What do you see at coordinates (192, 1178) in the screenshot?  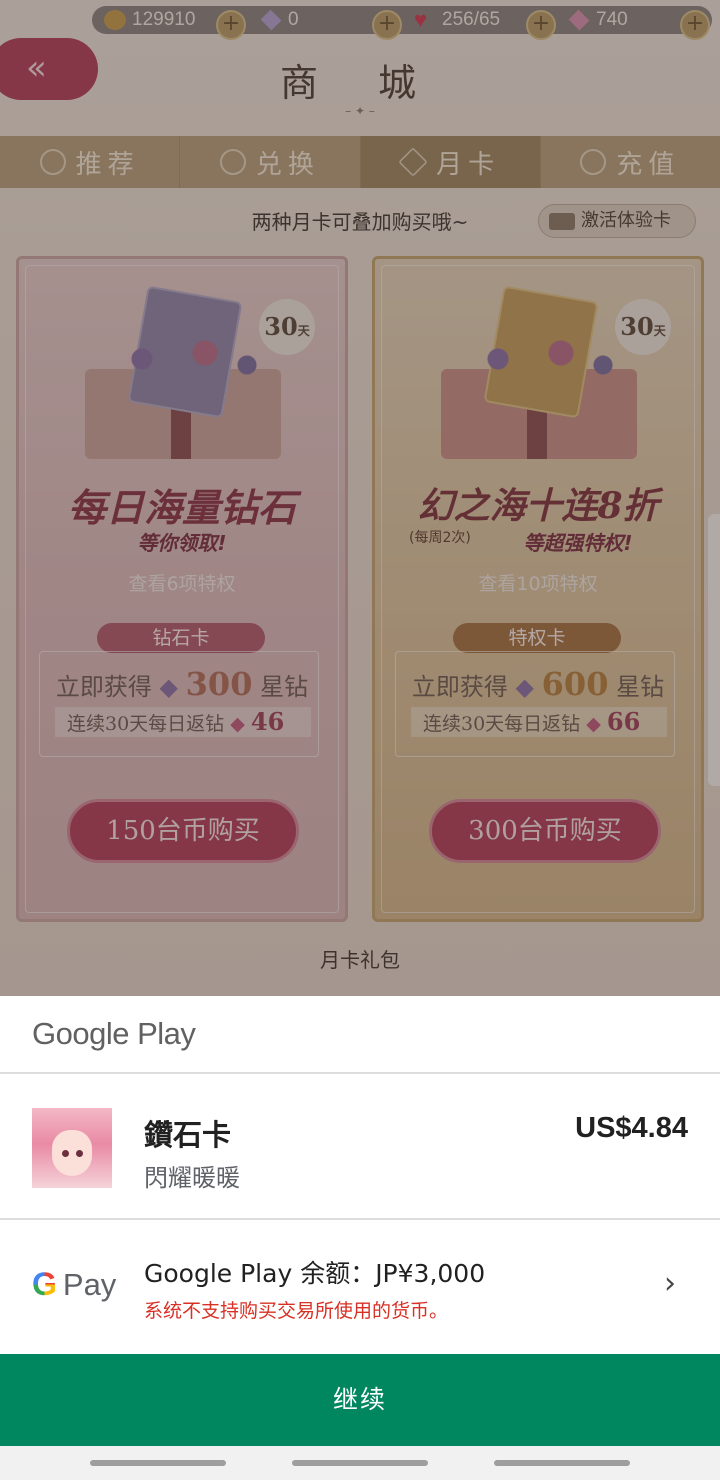 I see `app-name: 閃耀暖暖` at bounding box center [192, 1178].